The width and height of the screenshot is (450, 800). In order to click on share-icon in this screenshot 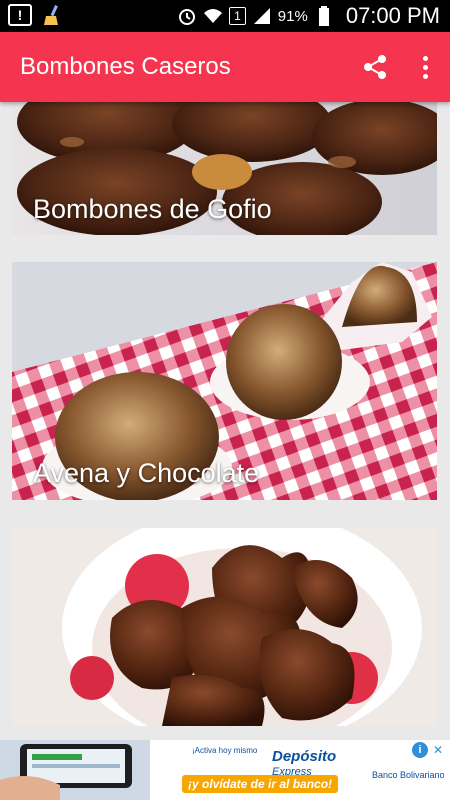, I will do `click(375, 67)`.